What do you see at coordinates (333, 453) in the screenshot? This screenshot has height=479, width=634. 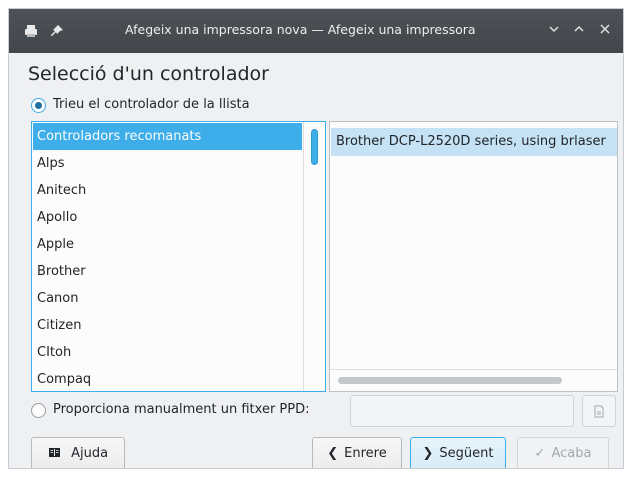 I see `chevron-left-icon: ❮` at bounding box center [333, 453].